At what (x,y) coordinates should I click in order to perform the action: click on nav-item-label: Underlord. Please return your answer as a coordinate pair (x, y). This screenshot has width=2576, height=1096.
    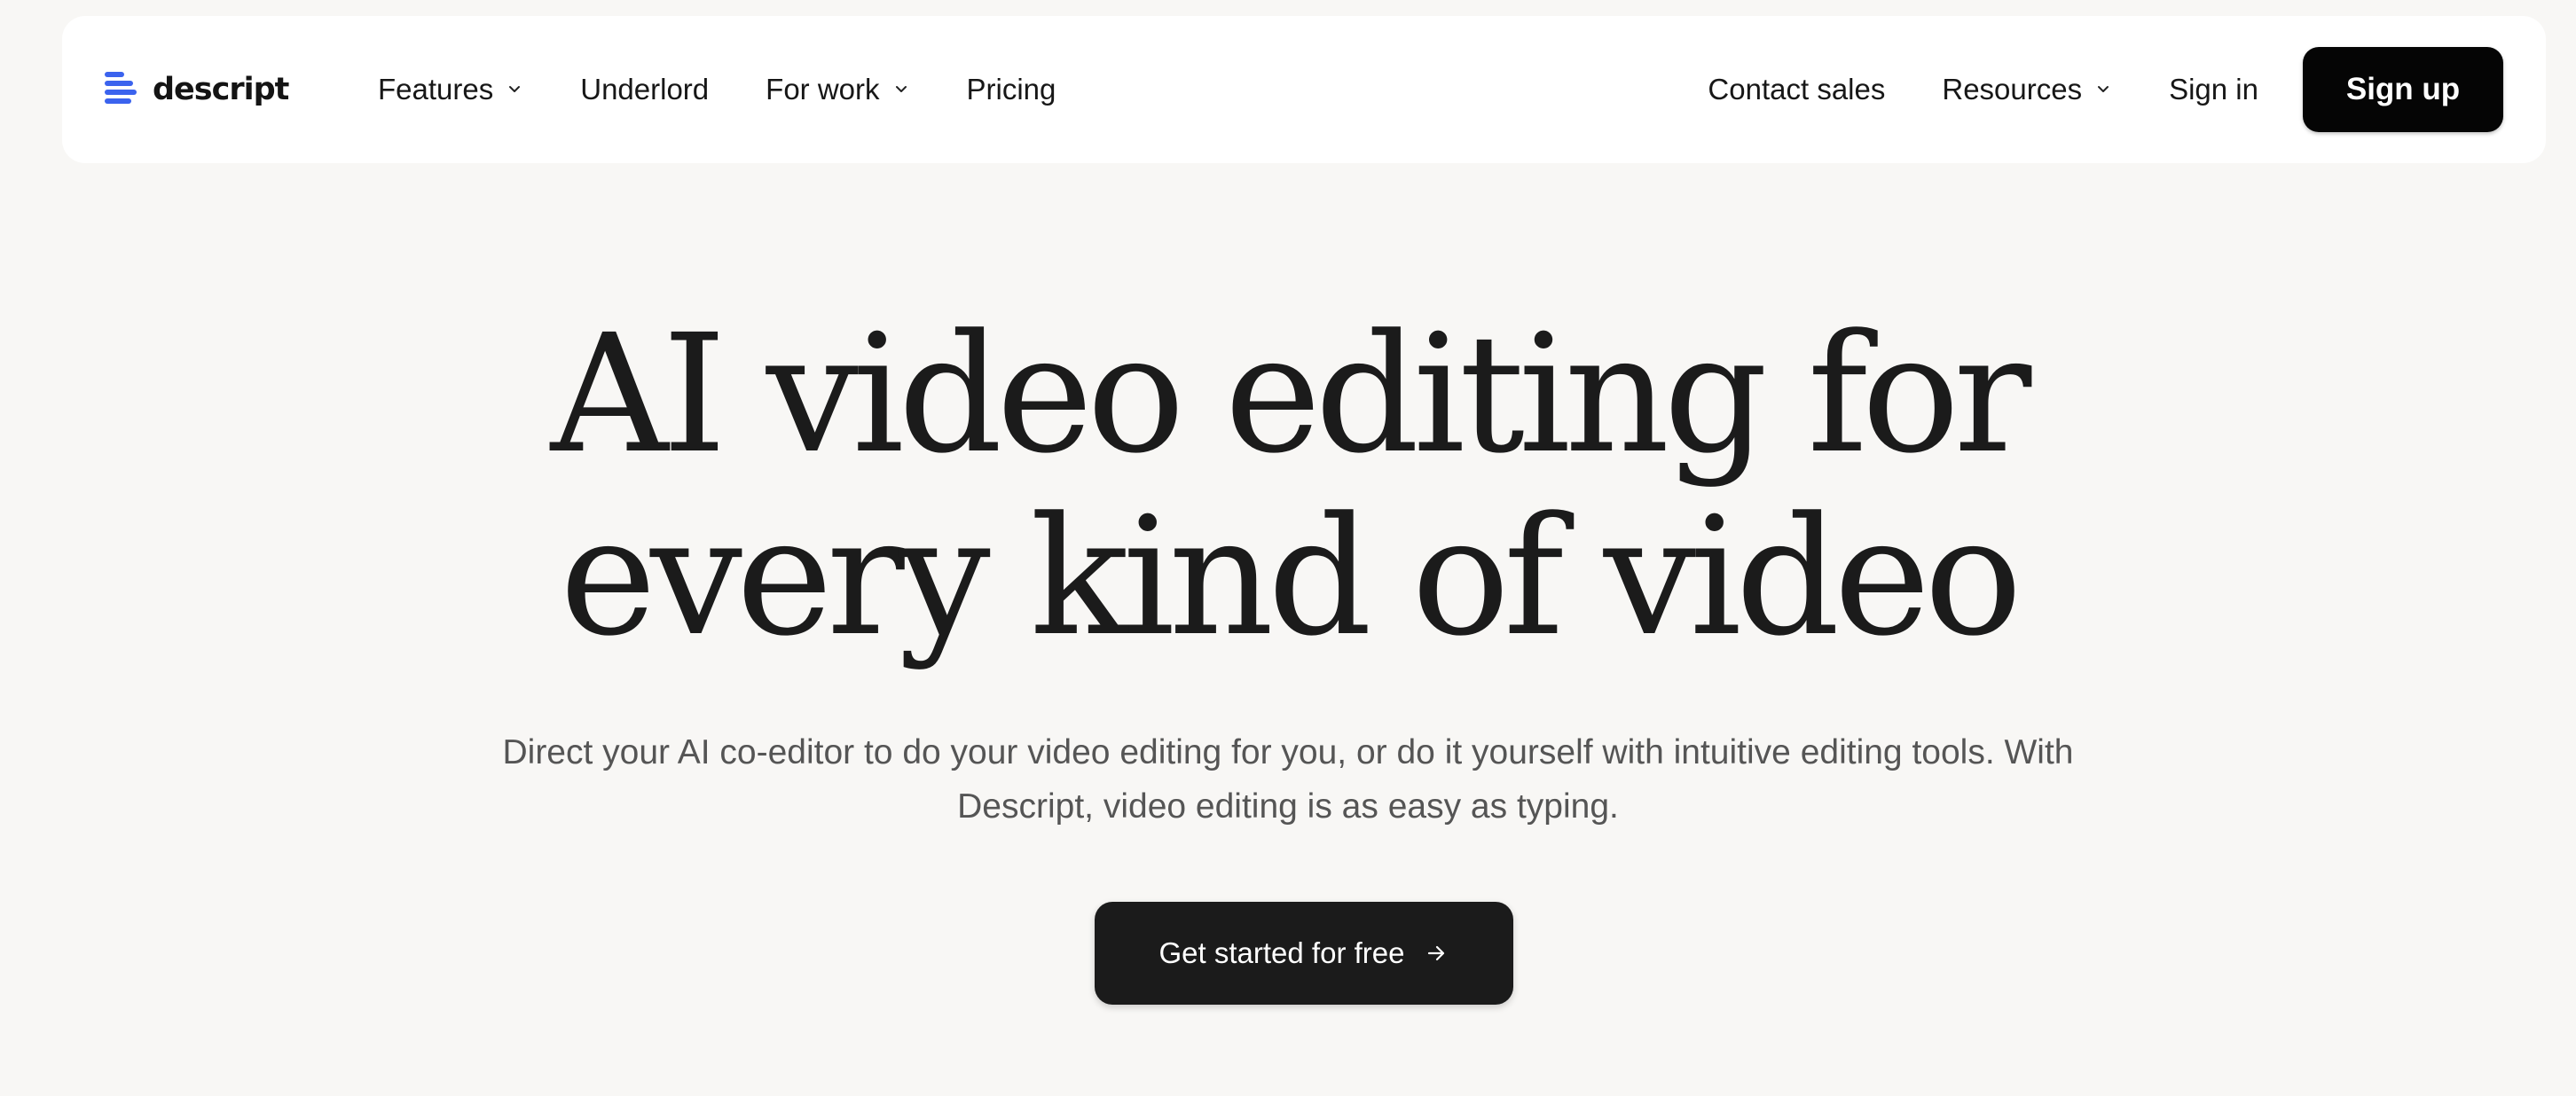
    Looking at the image, I should click on (645, 89).